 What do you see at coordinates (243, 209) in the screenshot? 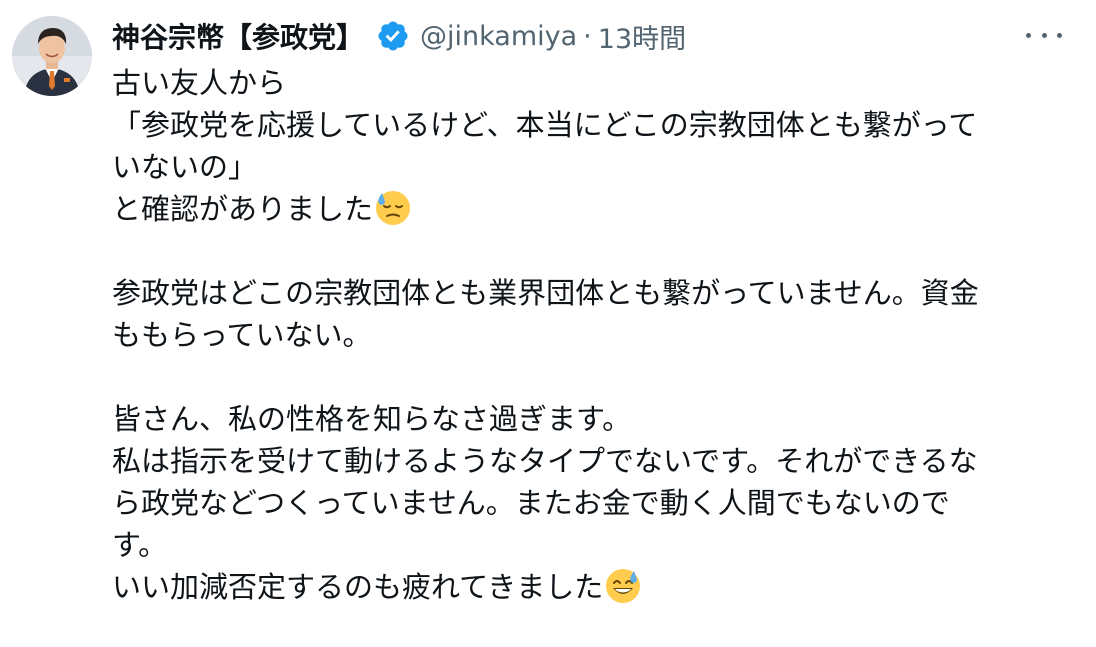
I see `tweet-line-text: と確認がありました` at bounding box center [243, 209].